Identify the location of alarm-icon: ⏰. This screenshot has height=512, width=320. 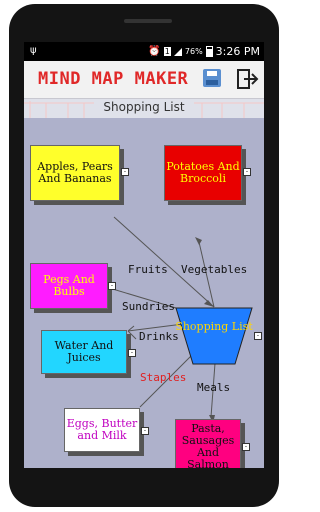
(154, 51).